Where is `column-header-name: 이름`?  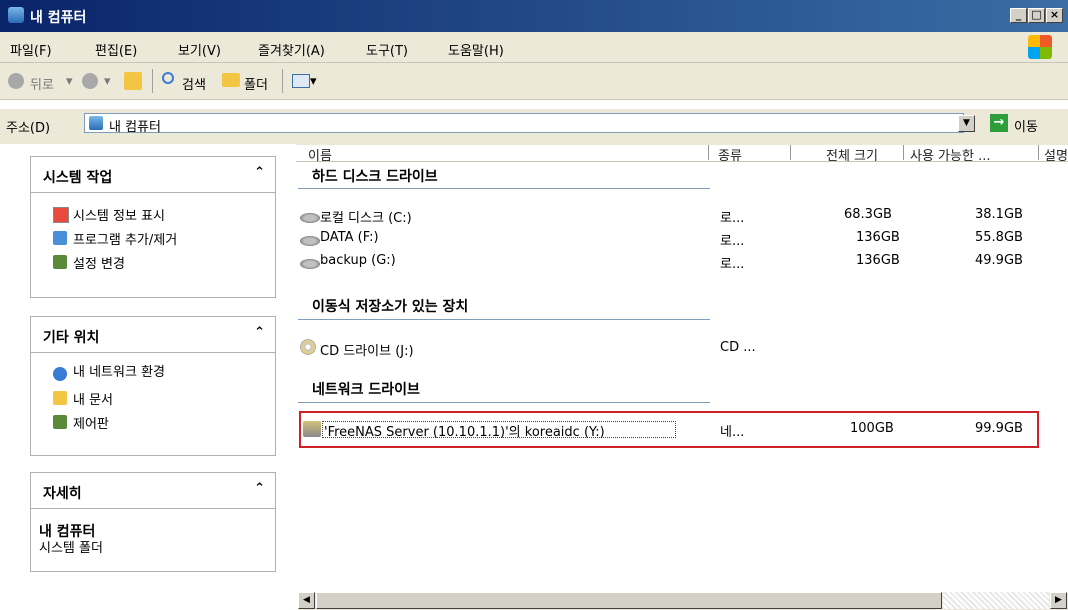 column-header-name: 이름 is located at coordinates (320, 154).